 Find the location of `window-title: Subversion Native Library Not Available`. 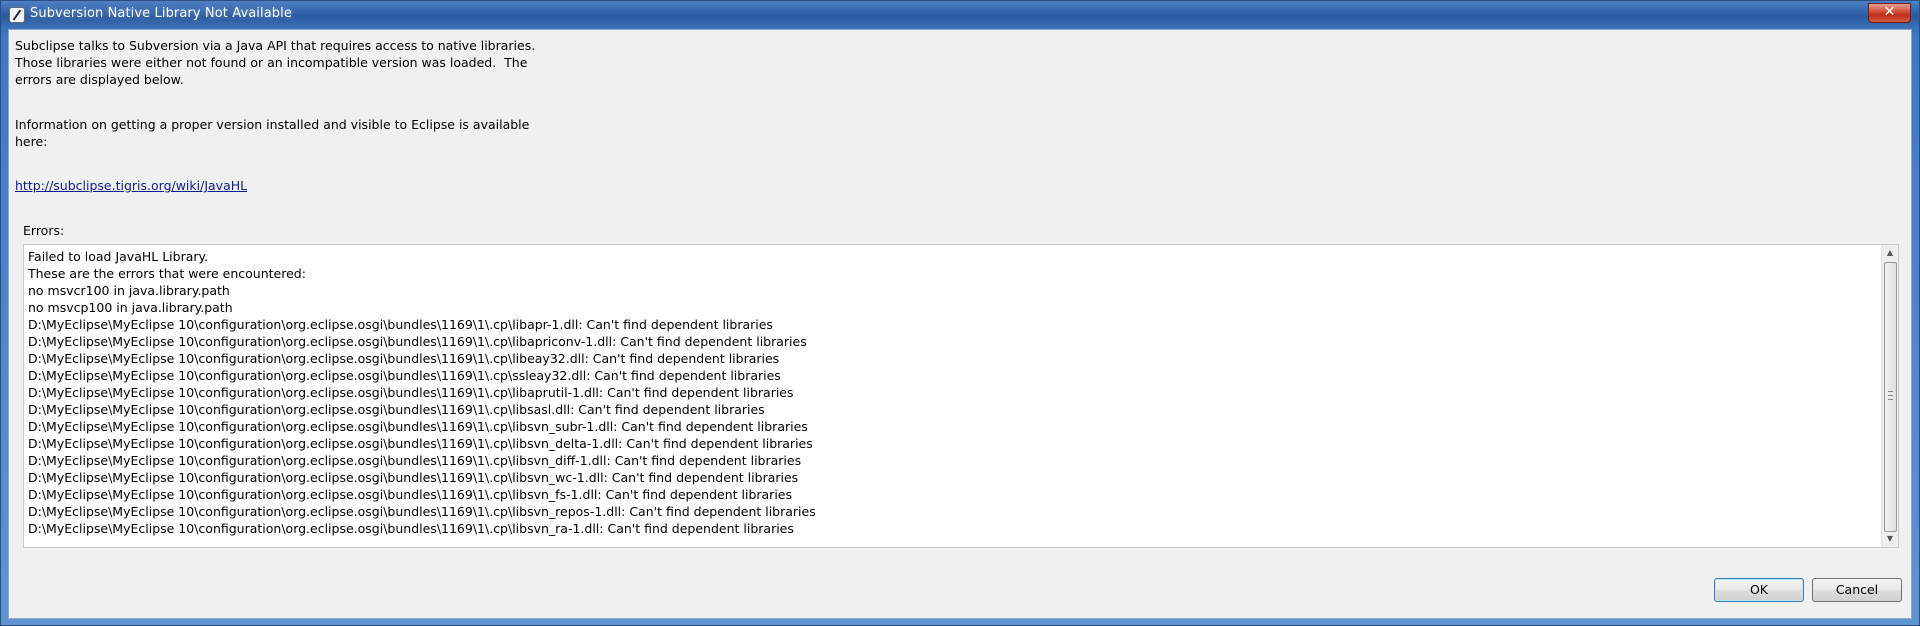

window-title: Subversion Native Library Not Available is located at coordinates (161, 13).